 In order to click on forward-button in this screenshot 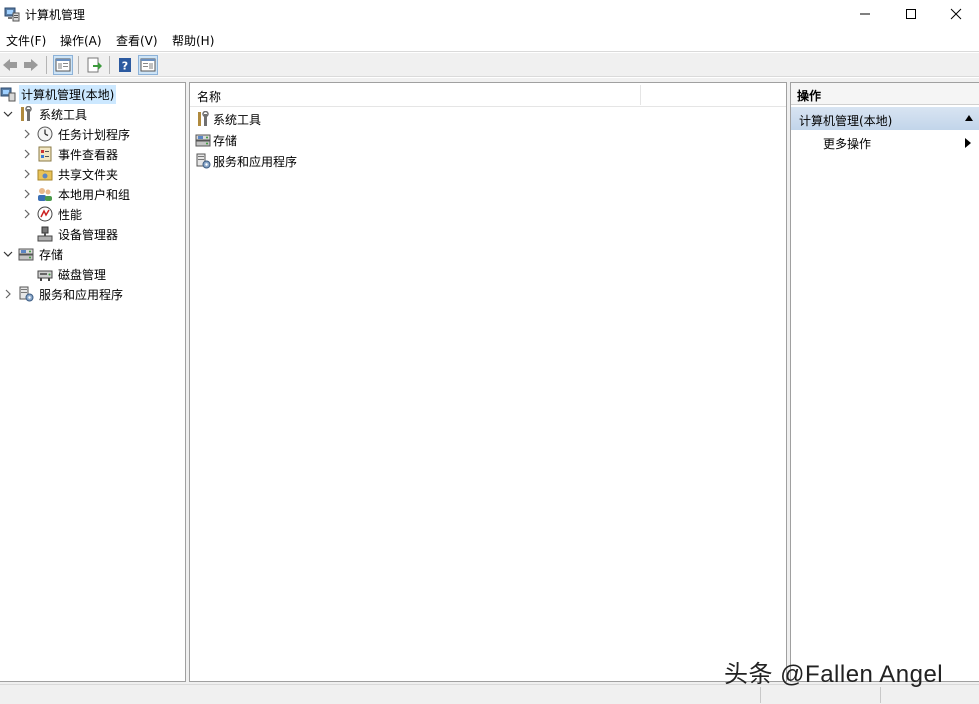, I will do `click(31, 65)`.